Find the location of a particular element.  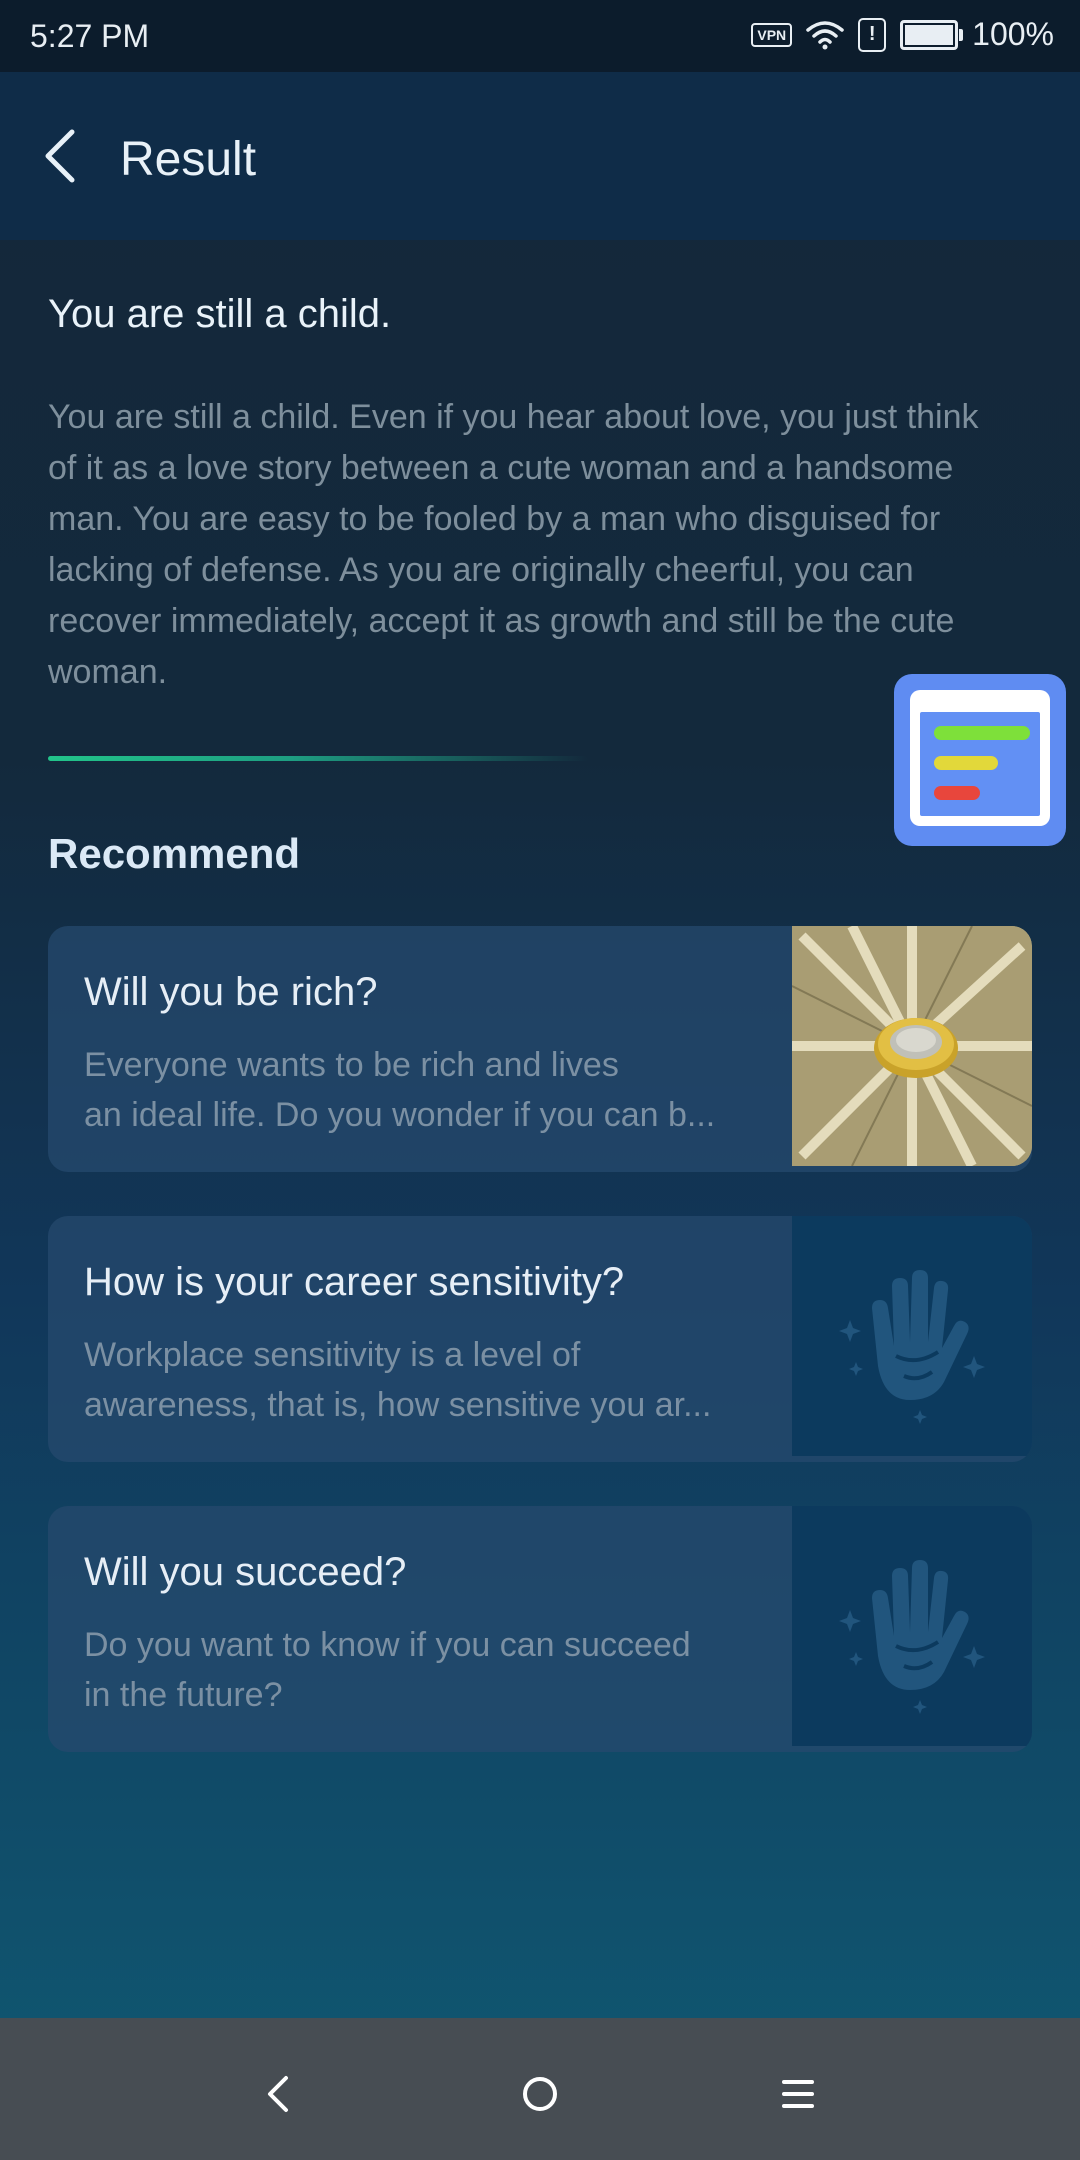

section-divider is located at coordinates (318, 758).